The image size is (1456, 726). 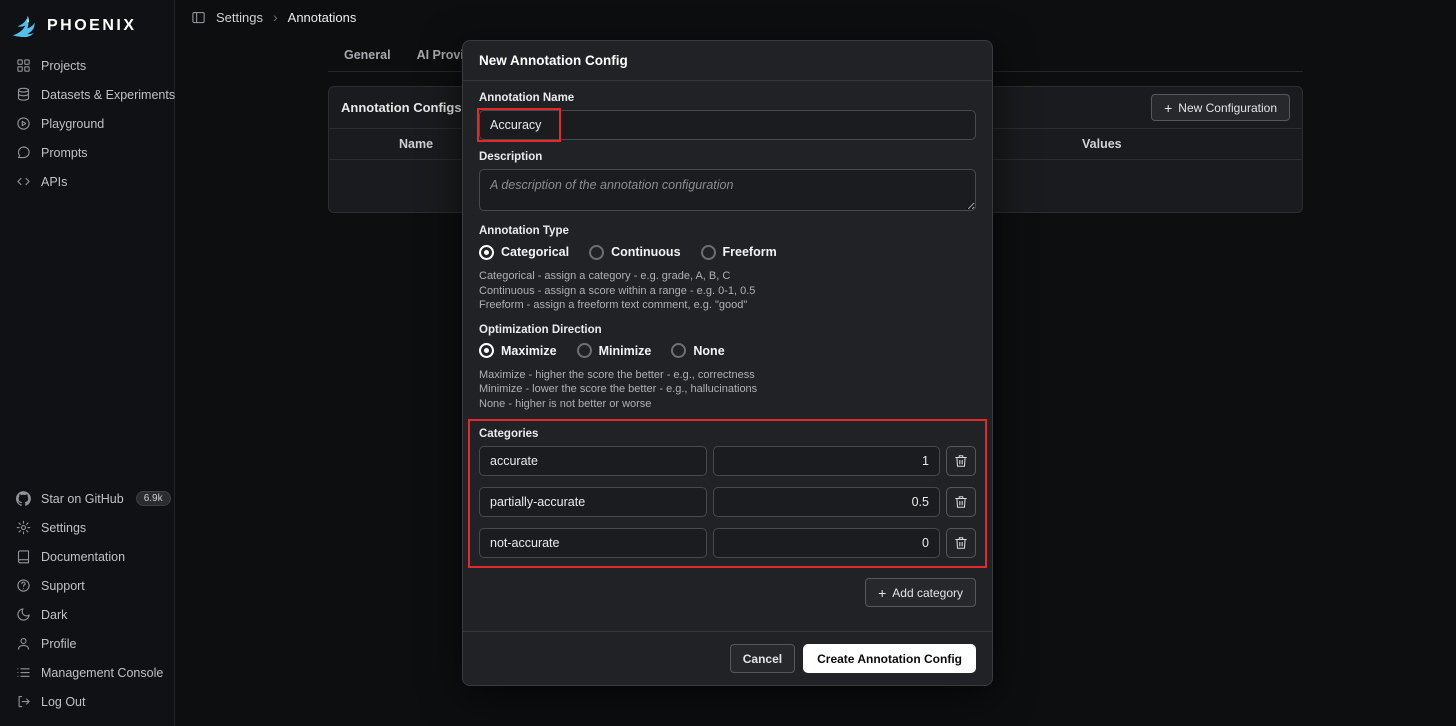 What do you see at coordinates (762, 658) in the screenshot?
I see `cancel-button: Cancel` at bounding box center [762, 658].